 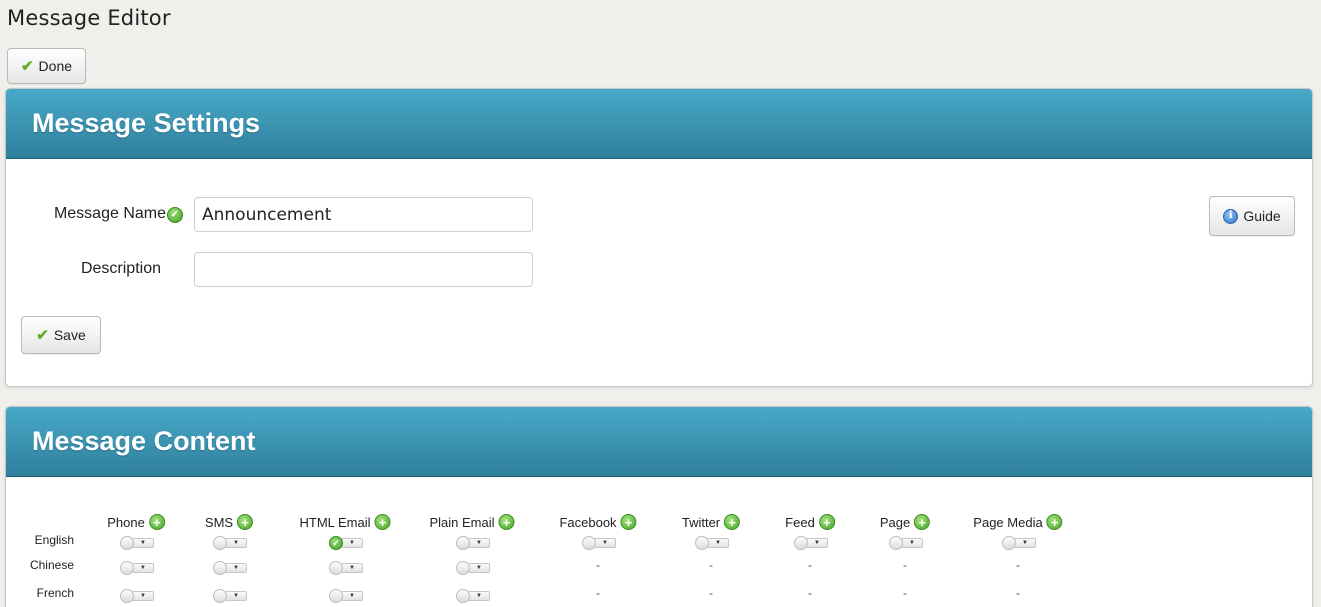 I want to click on message-content-title: Message Content, so click(x=144, y=441).